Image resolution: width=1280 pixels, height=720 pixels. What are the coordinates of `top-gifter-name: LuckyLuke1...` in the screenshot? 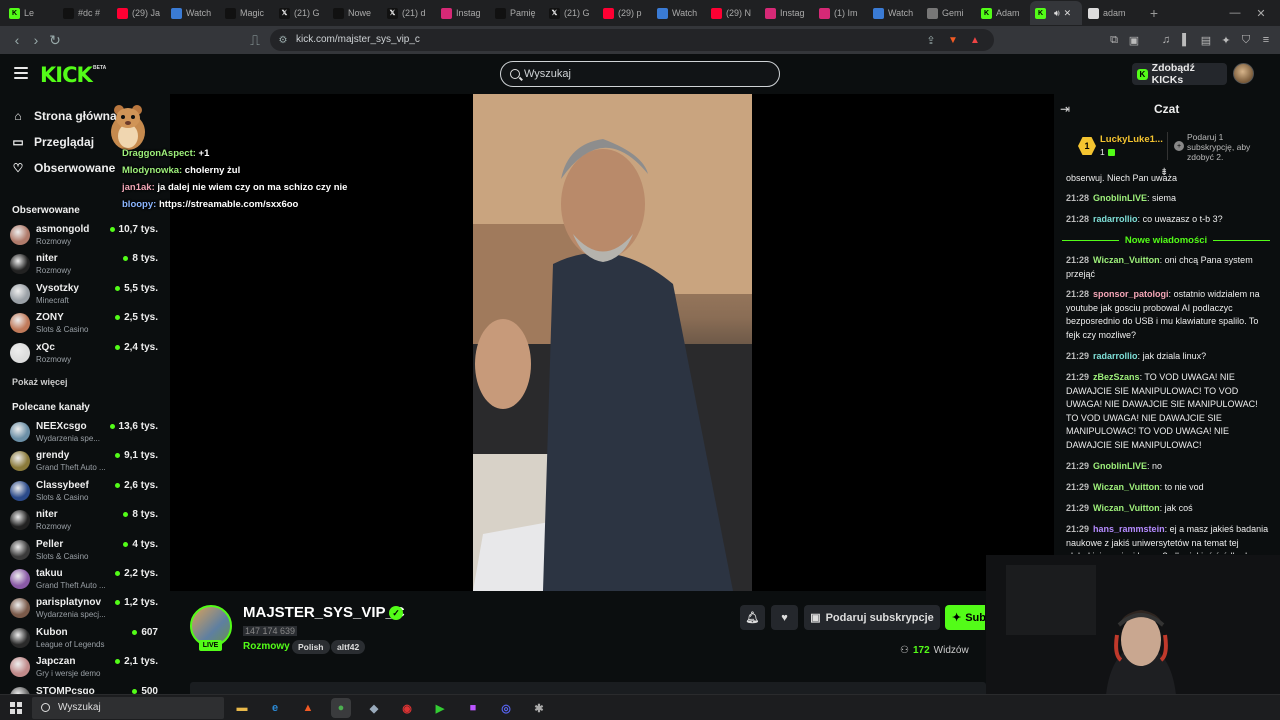 It's located at (1131, 139).